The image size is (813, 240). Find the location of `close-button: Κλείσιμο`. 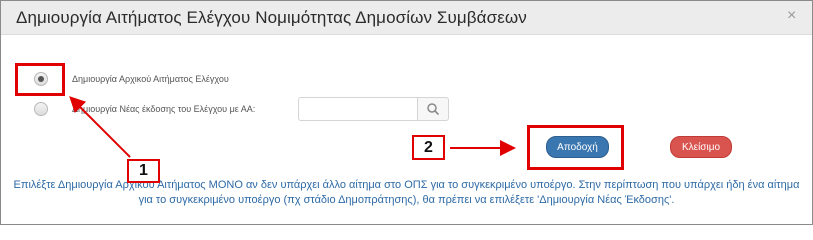

close-button: Κλείσιμο is located at coordinates (701, 147).